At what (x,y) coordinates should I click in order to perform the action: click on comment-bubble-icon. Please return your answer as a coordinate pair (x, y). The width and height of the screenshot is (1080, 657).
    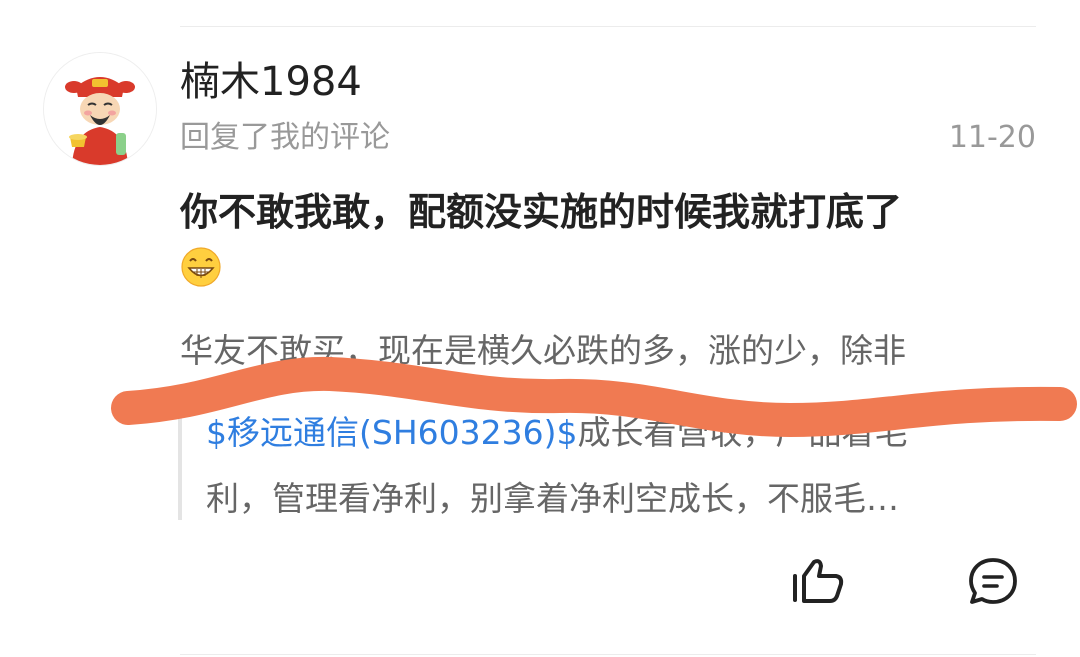
    Looking at the image, I should click on (993, 581).